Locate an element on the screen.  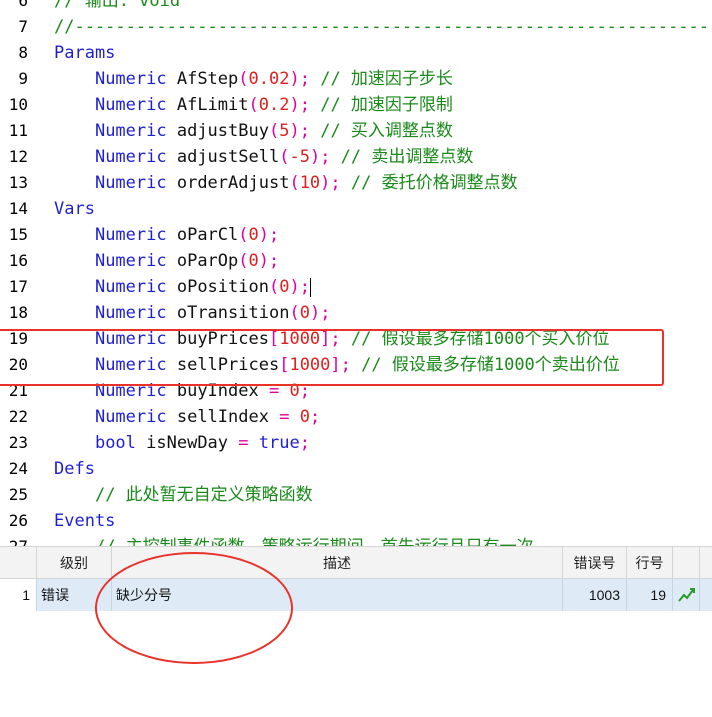
row-extra is located at coordinates (706, 595).